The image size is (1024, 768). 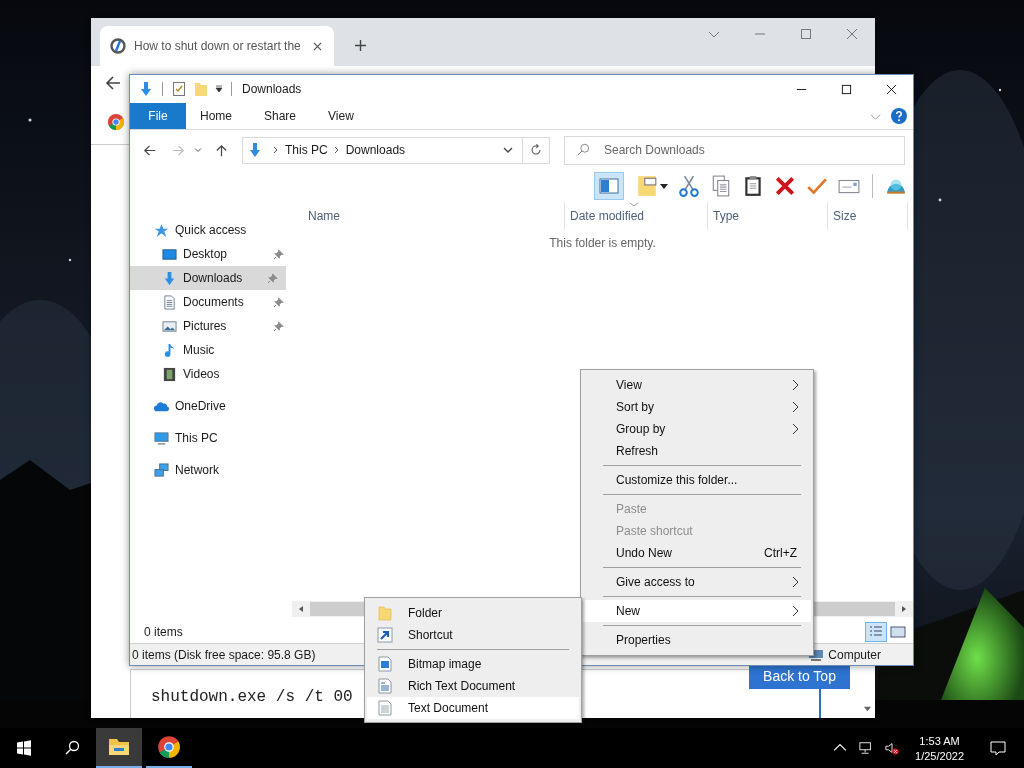 I want to click on breadcrumb-item: This PC, so click(x=306, y=150).